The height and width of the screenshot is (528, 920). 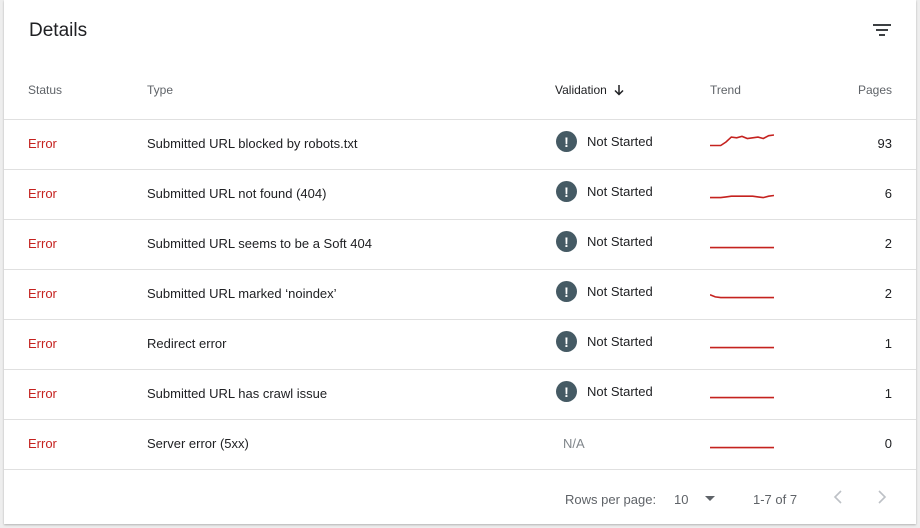 What do you see at coordinates (710, 499) in the screenshot?
I see `dropdown-arrow-icon` at bounding box center [710, 499].